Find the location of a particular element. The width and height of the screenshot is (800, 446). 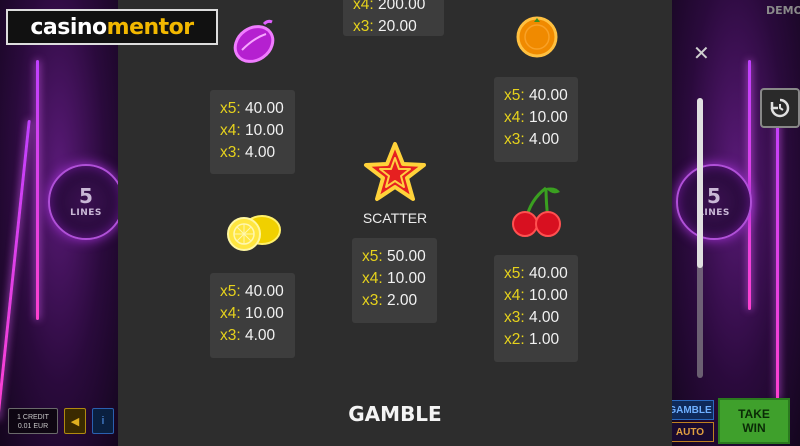

pay-row: x4: 200.00 is located at coordinates (393, 8).